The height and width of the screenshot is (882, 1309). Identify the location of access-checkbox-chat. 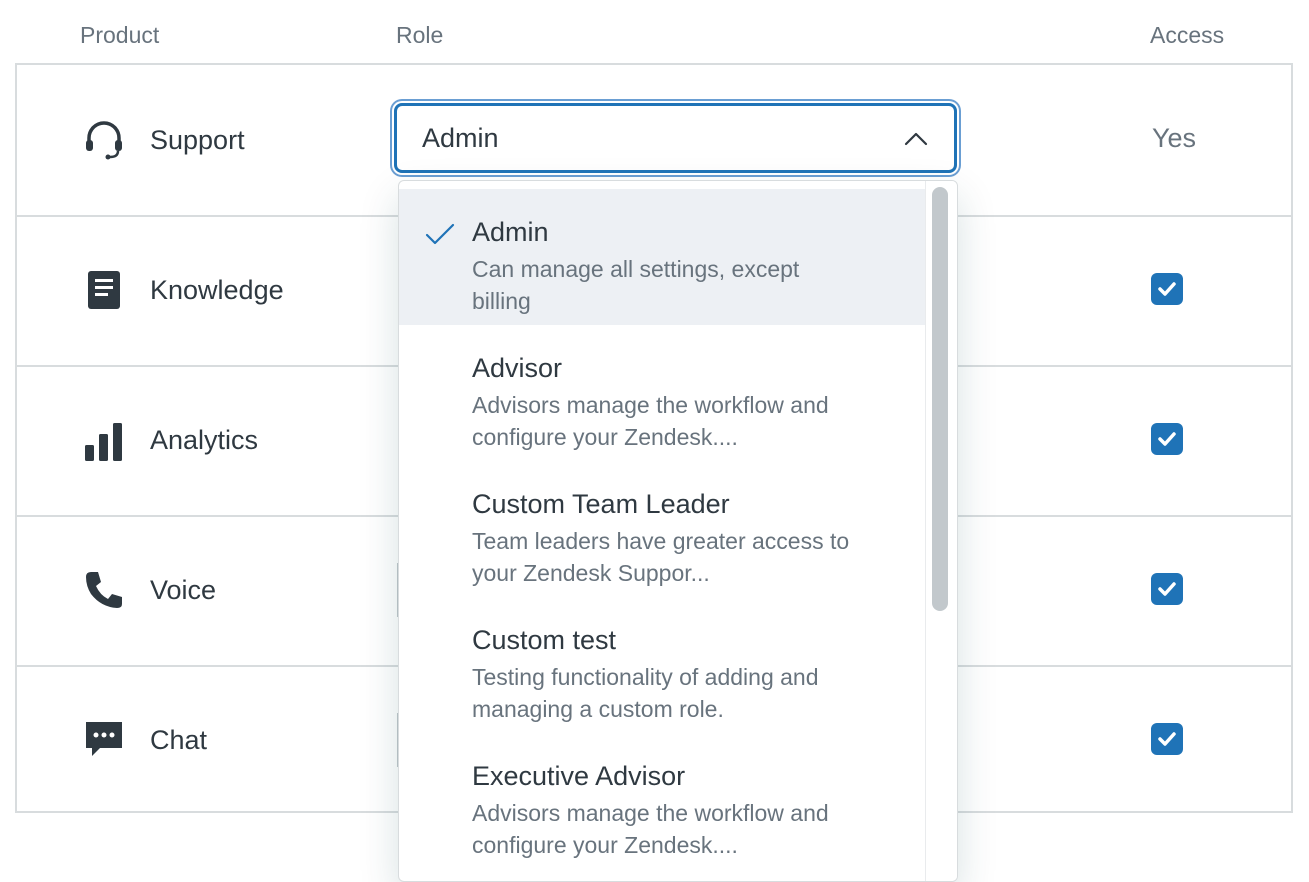
(1167, 739).